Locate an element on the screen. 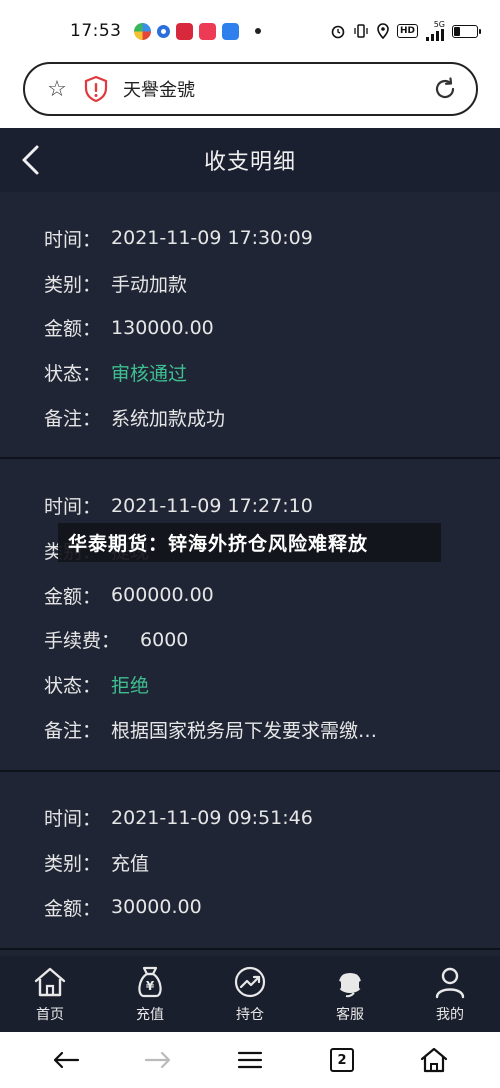  back-button is located at coordinates (30, 160).